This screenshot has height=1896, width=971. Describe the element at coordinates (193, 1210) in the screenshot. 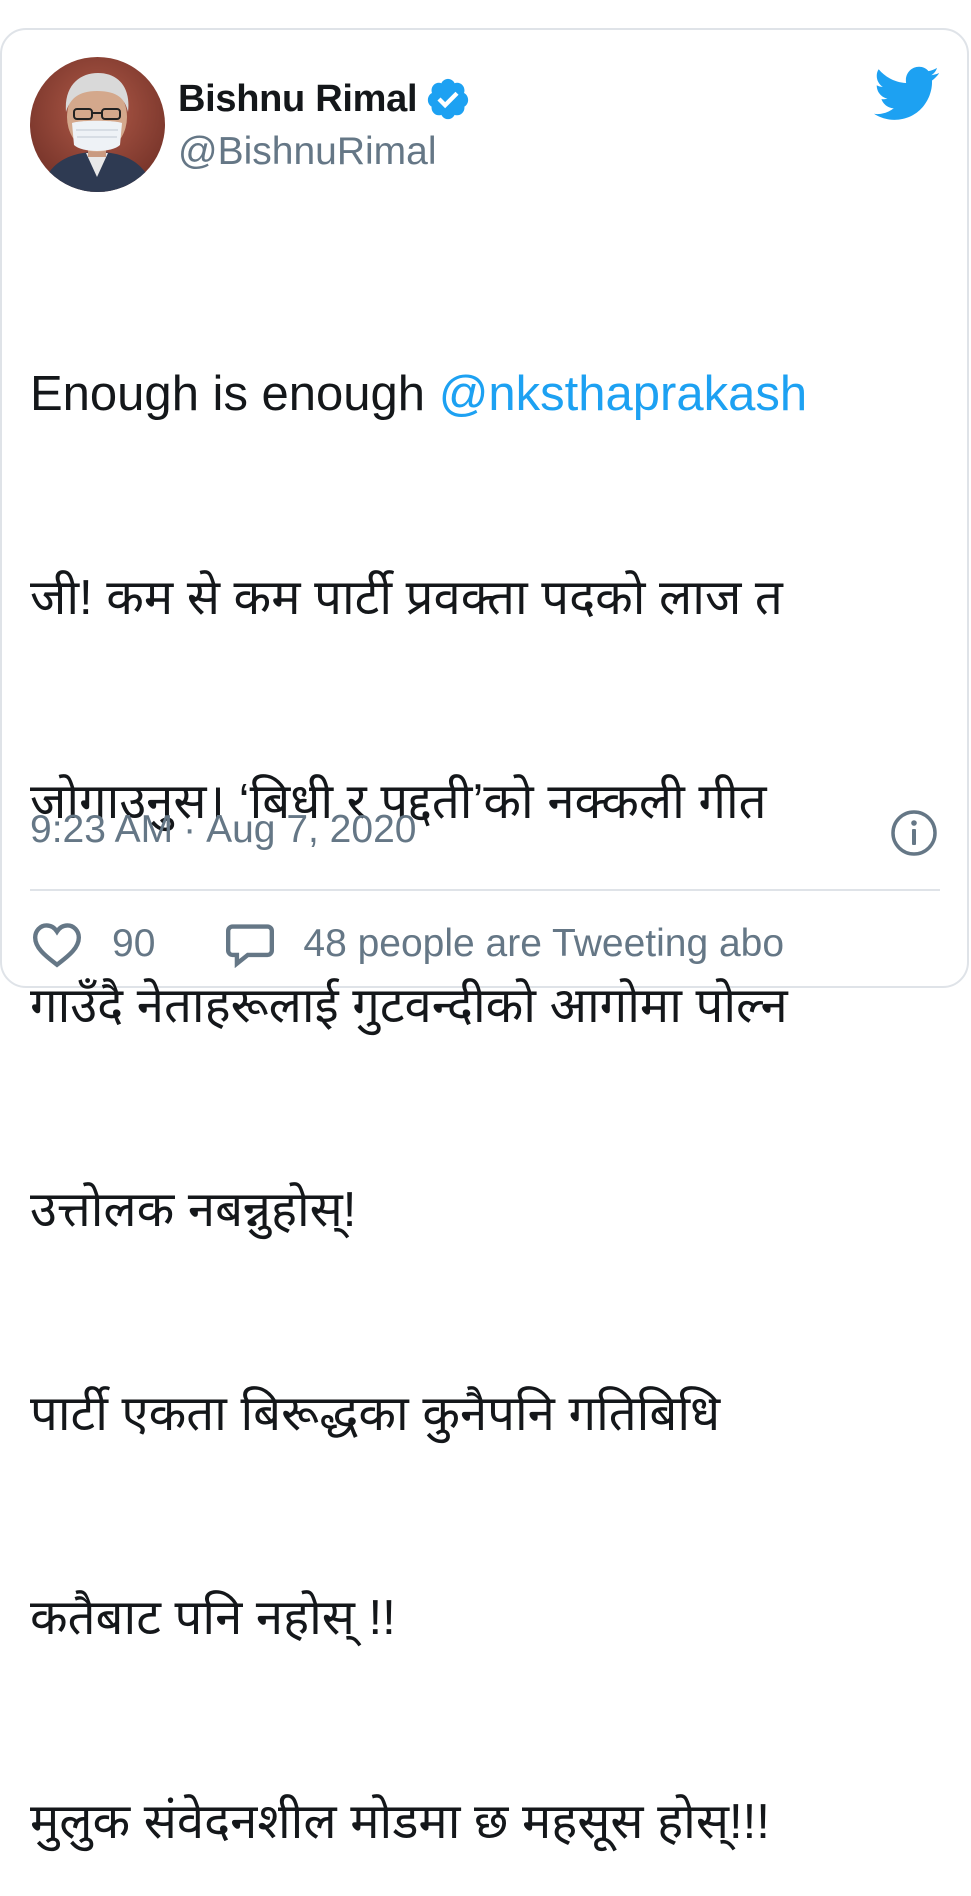

I see `tweet-line: उत्तोलक नबन्नुहोस्!` at that location.